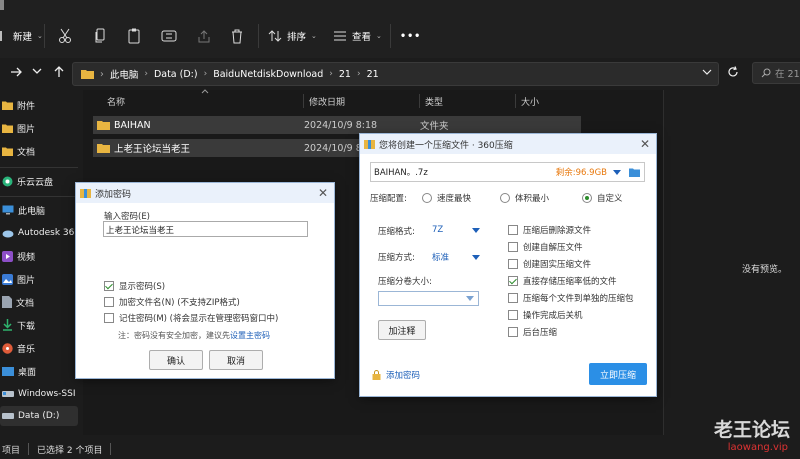  Describe the element at coordinates (204, 36) in the screenshot. I see `share-button` at that location.